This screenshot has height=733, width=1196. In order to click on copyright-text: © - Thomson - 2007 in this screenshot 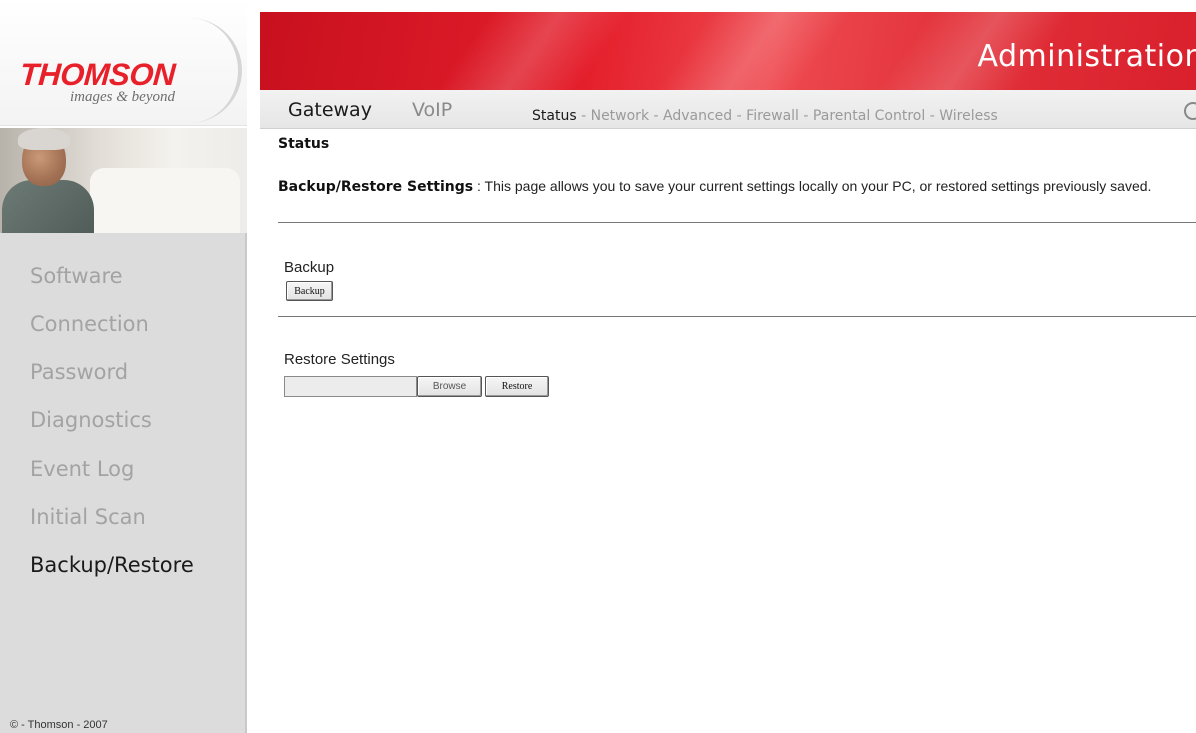, I will do `click(59, 725)`.